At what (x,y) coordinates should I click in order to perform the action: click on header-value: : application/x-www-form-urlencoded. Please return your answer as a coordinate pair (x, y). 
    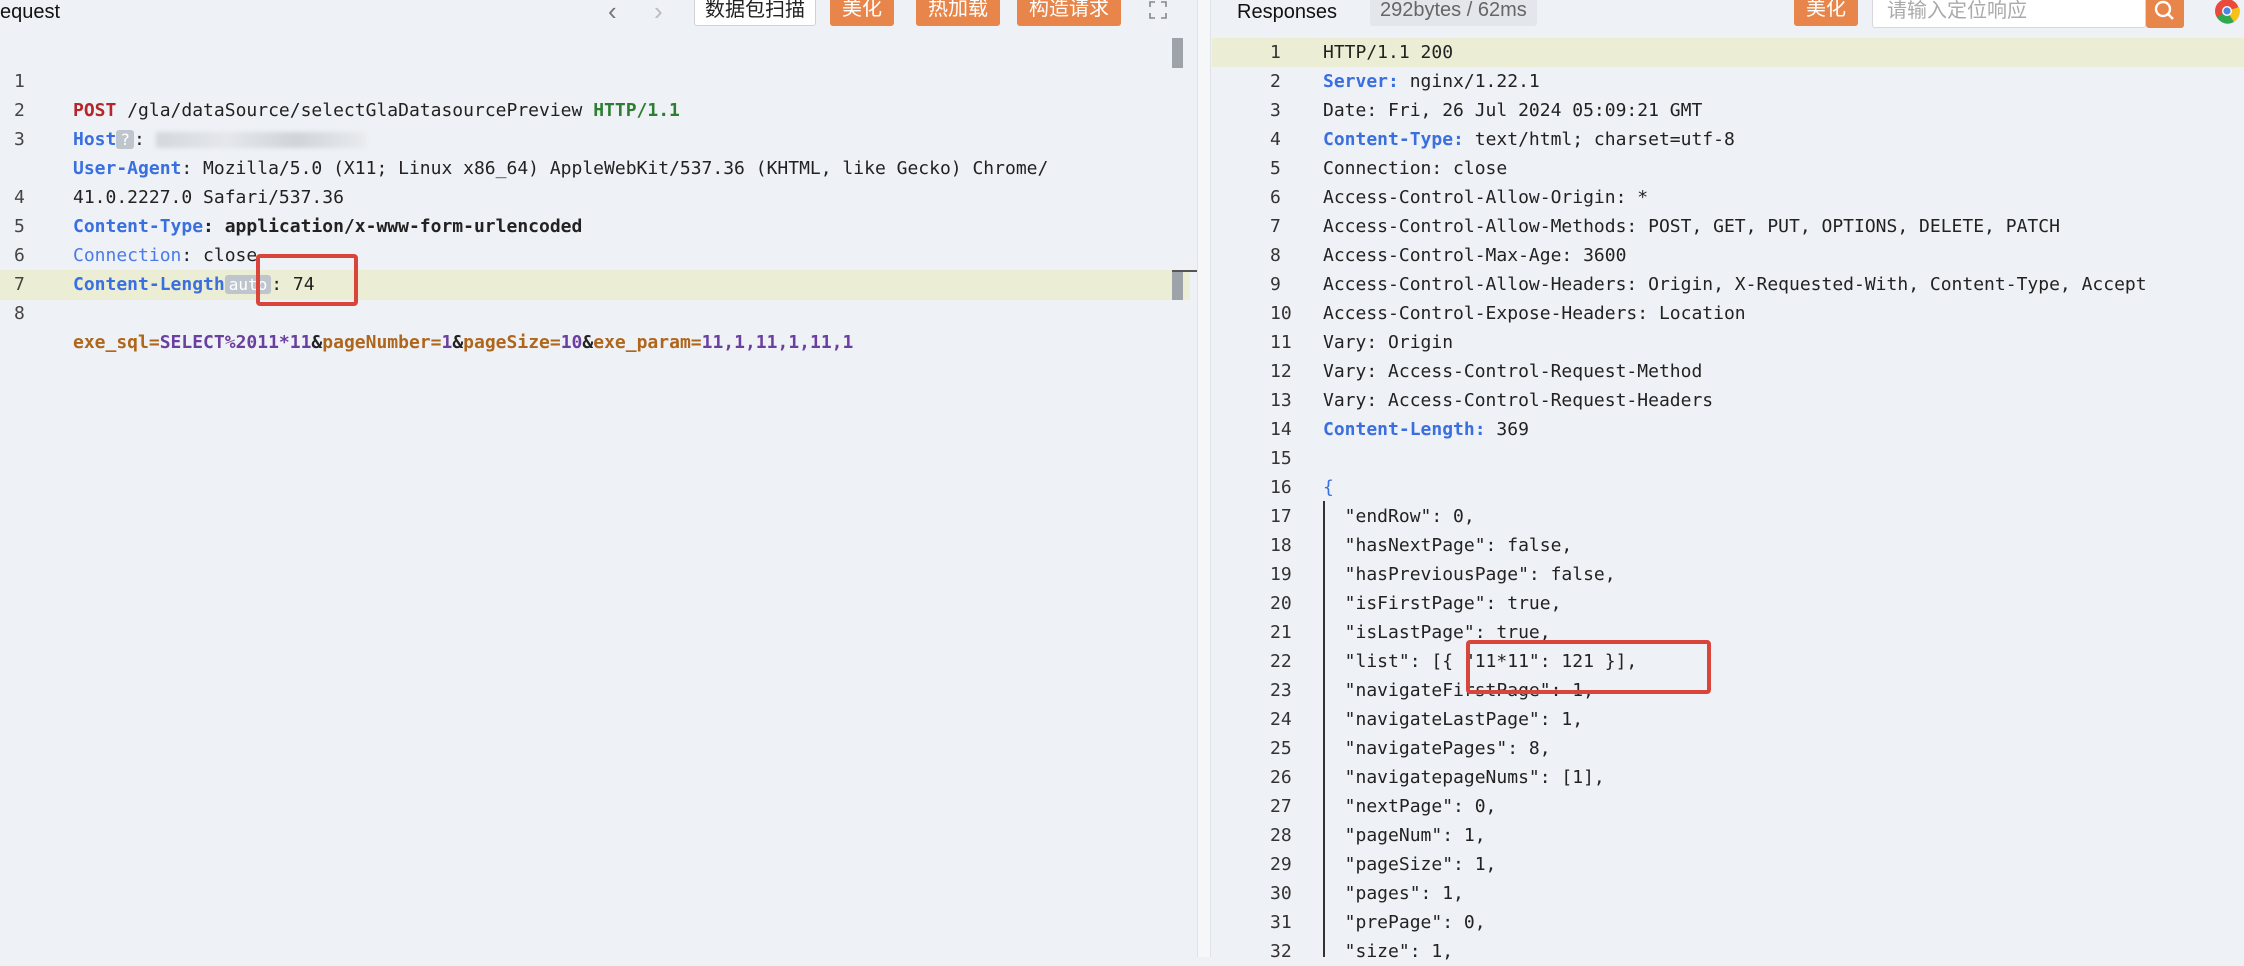
    Looking at the image, I should click on (393, 226).